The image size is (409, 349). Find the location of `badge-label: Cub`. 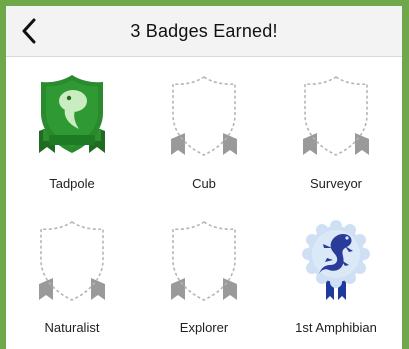

badge-label: Cub is located at coordinates (204, 183).